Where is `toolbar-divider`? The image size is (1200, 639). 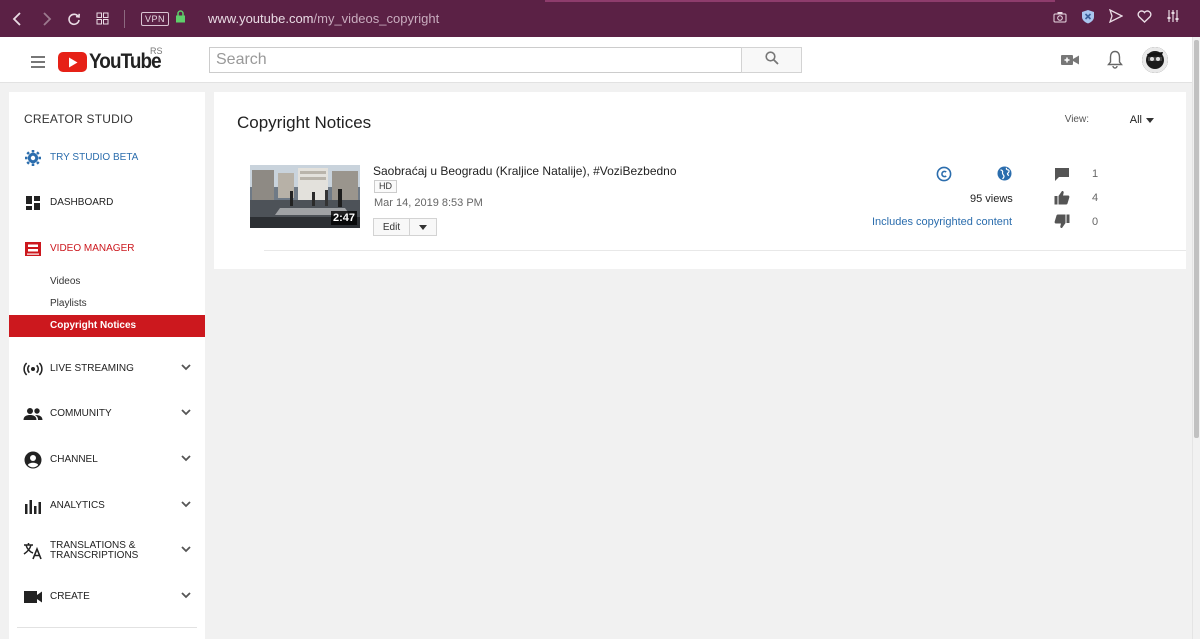 toolbar-divider is located at coordinates (124, 18).